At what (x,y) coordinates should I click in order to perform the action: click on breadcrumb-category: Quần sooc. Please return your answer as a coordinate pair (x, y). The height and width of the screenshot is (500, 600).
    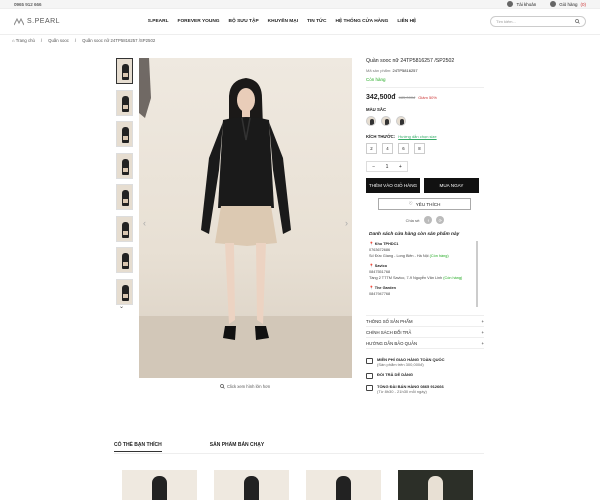
    Looking at the image, I should click on (58, 40).